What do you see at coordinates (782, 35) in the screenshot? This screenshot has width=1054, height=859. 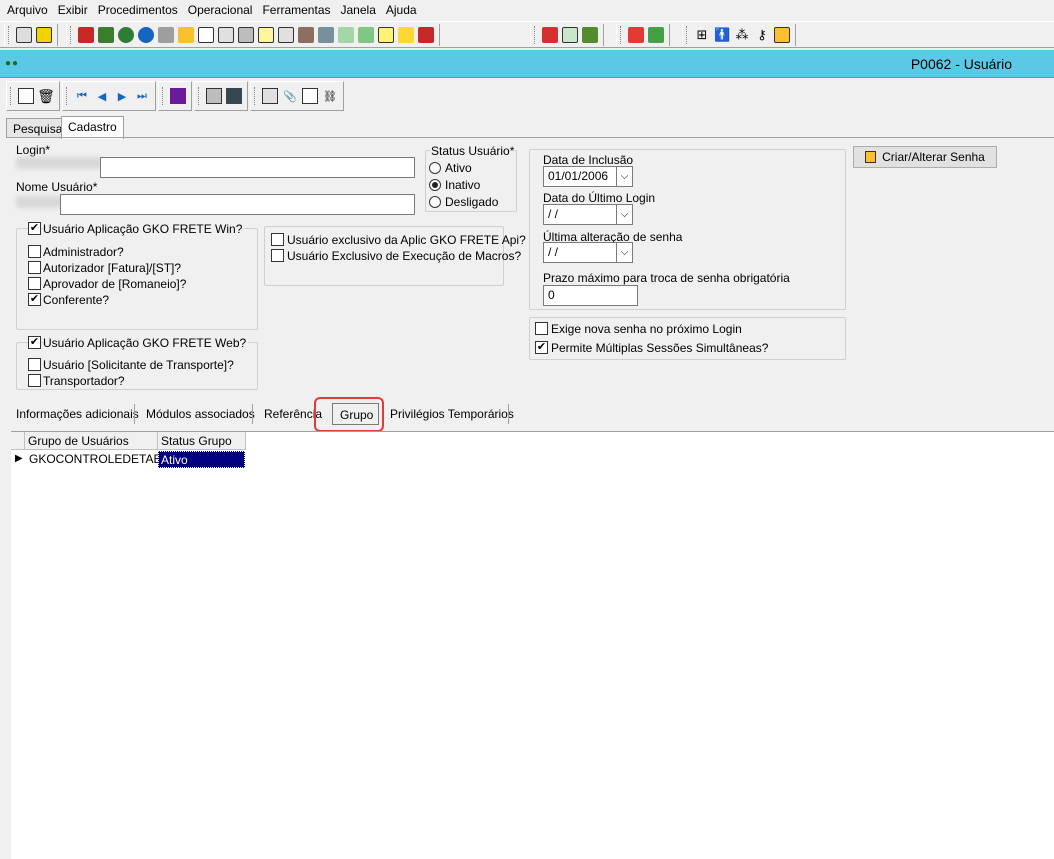 I see `lock-icon` at bounding box center [782, 35].